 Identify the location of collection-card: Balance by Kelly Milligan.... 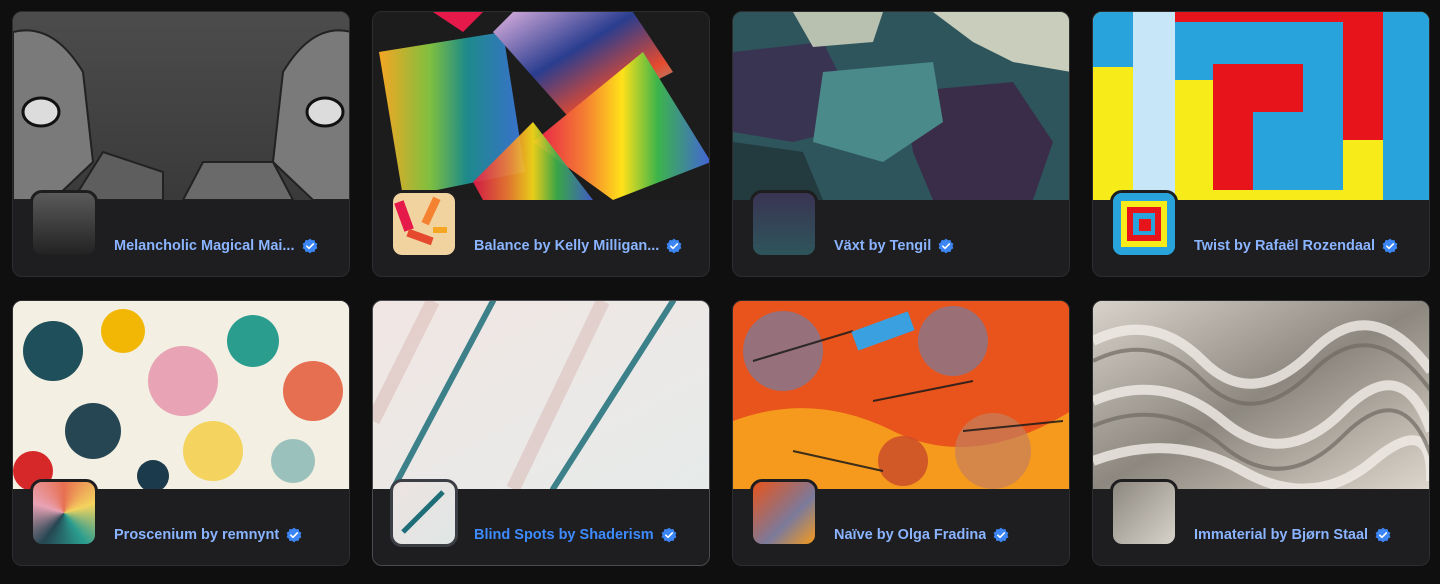
(541, 144).